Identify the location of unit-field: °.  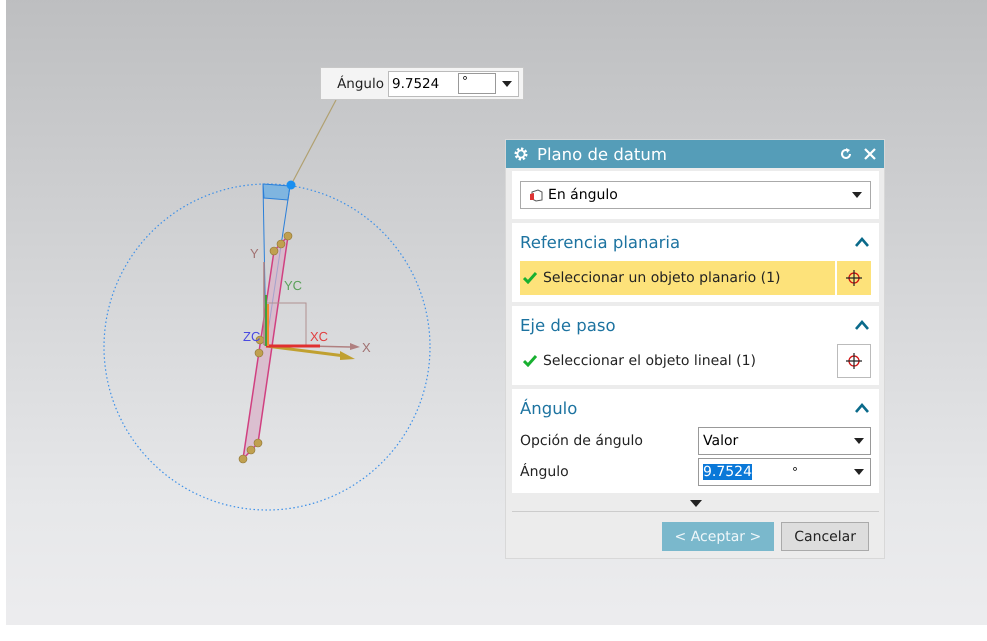
(477, 83).